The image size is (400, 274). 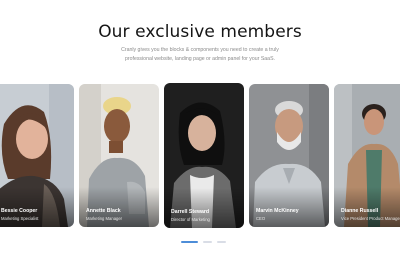 I want to click on carousel-pagination, so click(x=200, y=243).